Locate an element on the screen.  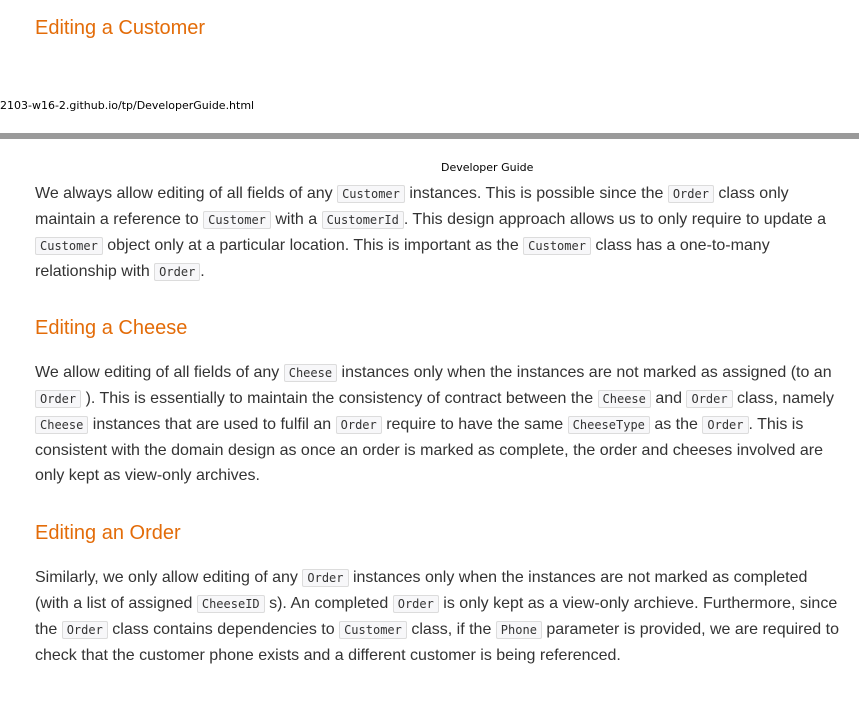
heading-editing-cheese: Editing a Cheese is located at coordinates (111, 328).